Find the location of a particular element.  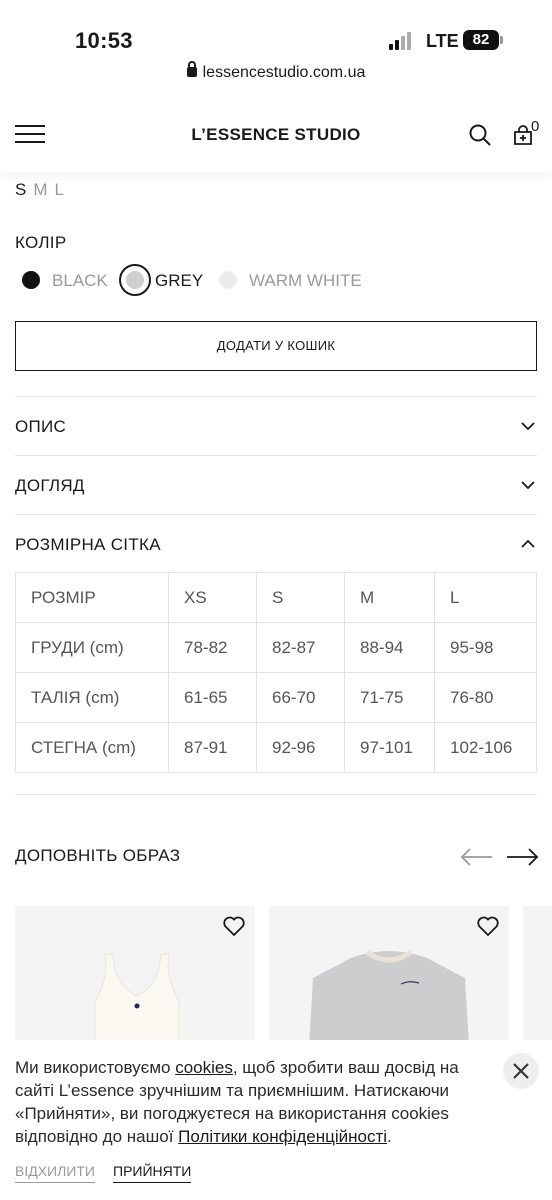

table-cell: 82-87 is located at coordinates (300, 647).